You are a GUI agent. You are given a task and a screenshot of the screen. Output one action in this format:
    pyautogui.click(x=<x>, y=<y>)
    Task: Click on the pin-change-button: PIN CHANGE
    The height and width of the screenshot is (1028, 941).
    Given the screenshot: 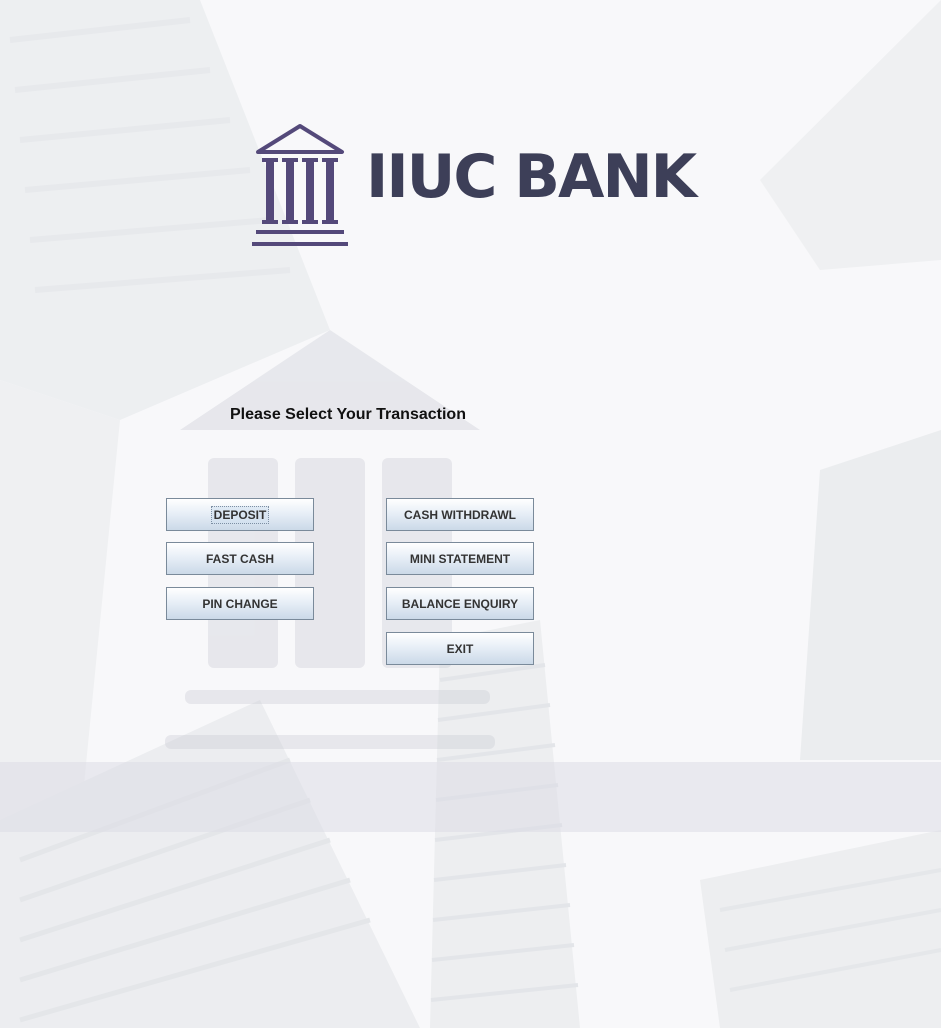 What is the action you would take?
    pyautogui.click(x=240, y=603)
    